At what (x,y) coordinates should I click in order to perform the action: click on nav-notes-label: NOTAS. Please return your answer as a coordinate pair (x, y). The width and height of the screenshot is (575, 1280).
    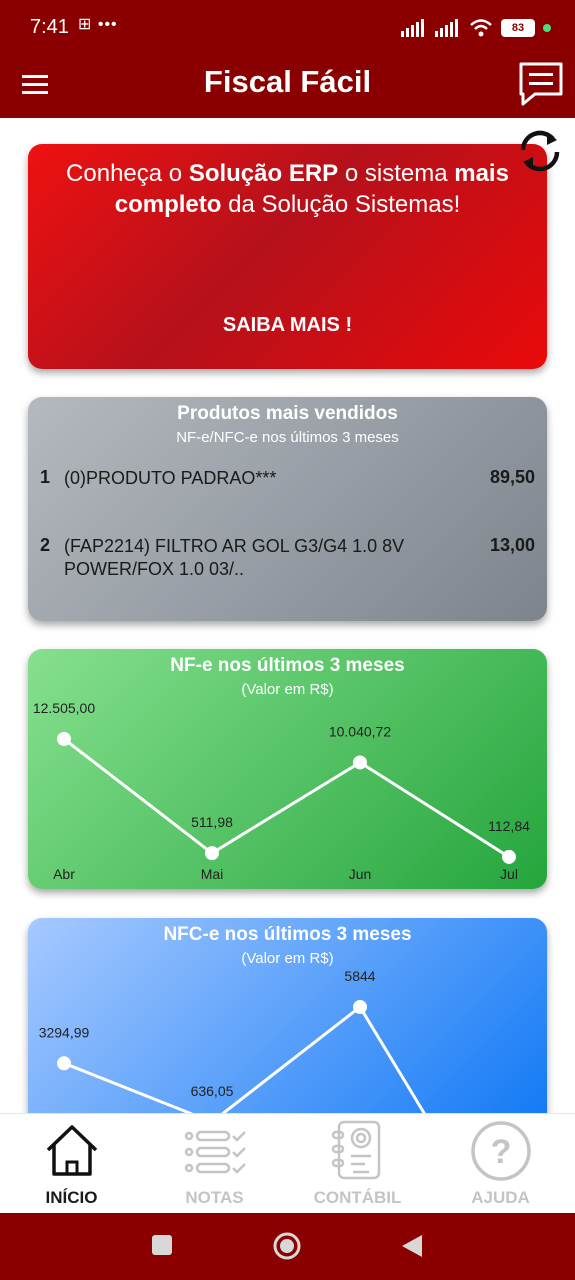
    Looking at the image, I should click on (214, 1197).